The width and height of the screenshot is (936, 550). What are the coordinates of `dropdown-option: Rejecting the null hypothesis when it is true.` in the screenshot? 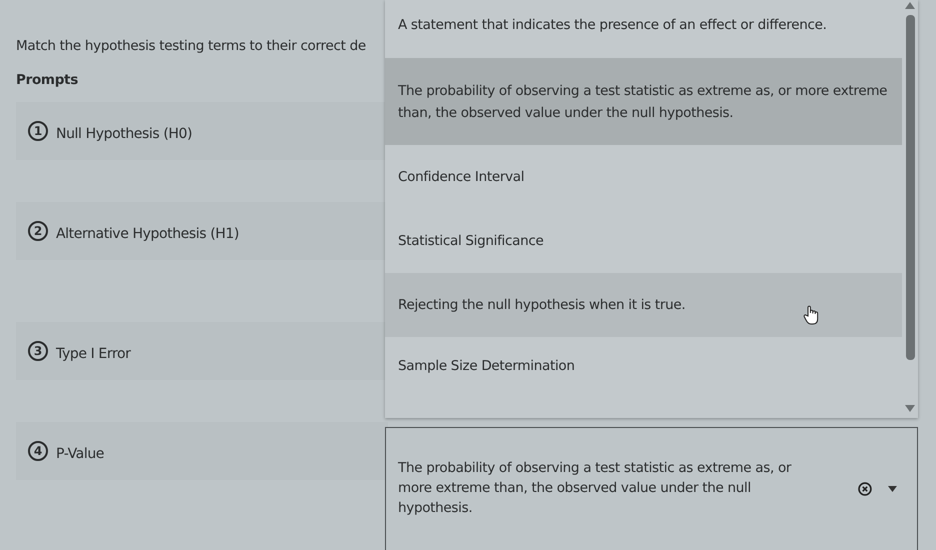 It's located at (643, 305).